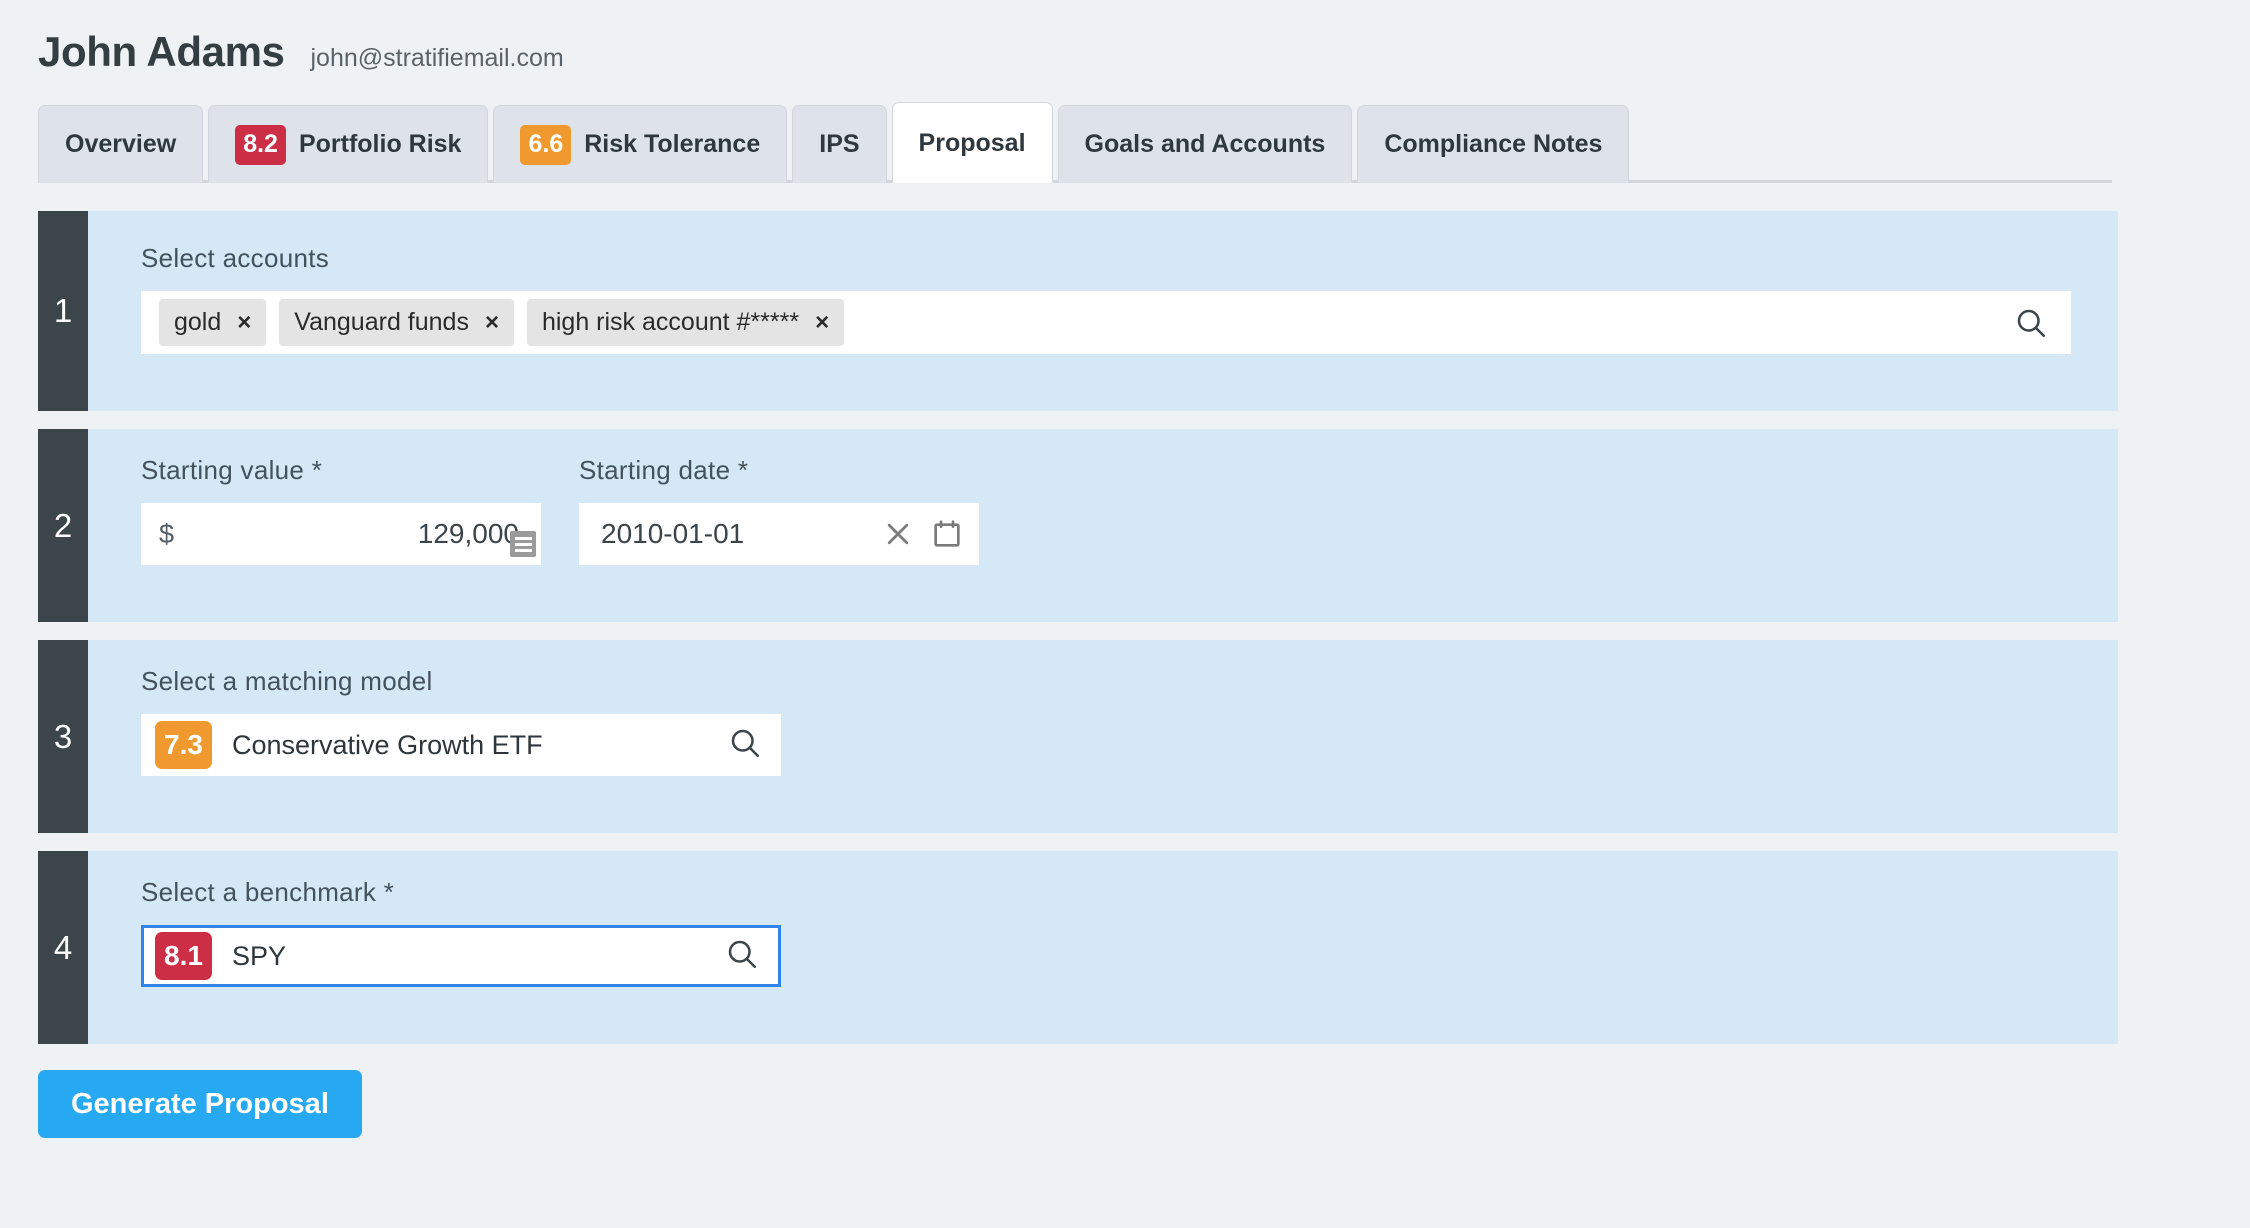 The image size is (2250, 1228). Describe the element at coordinates (63, 736) in the screenshot. I see `step-number: 3` at that location.